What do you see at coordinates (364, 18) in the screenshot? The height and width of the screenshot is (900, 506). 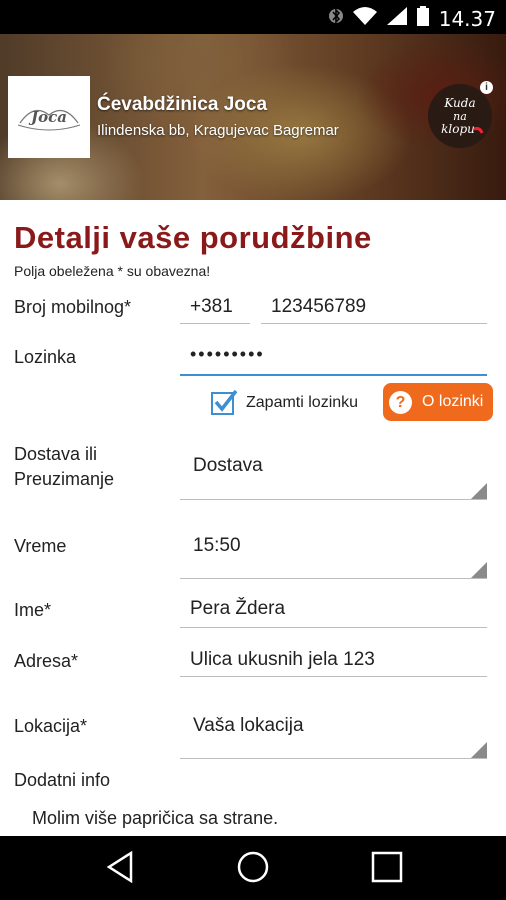 I see `wifi-icon` at bounding box center [364, 18].